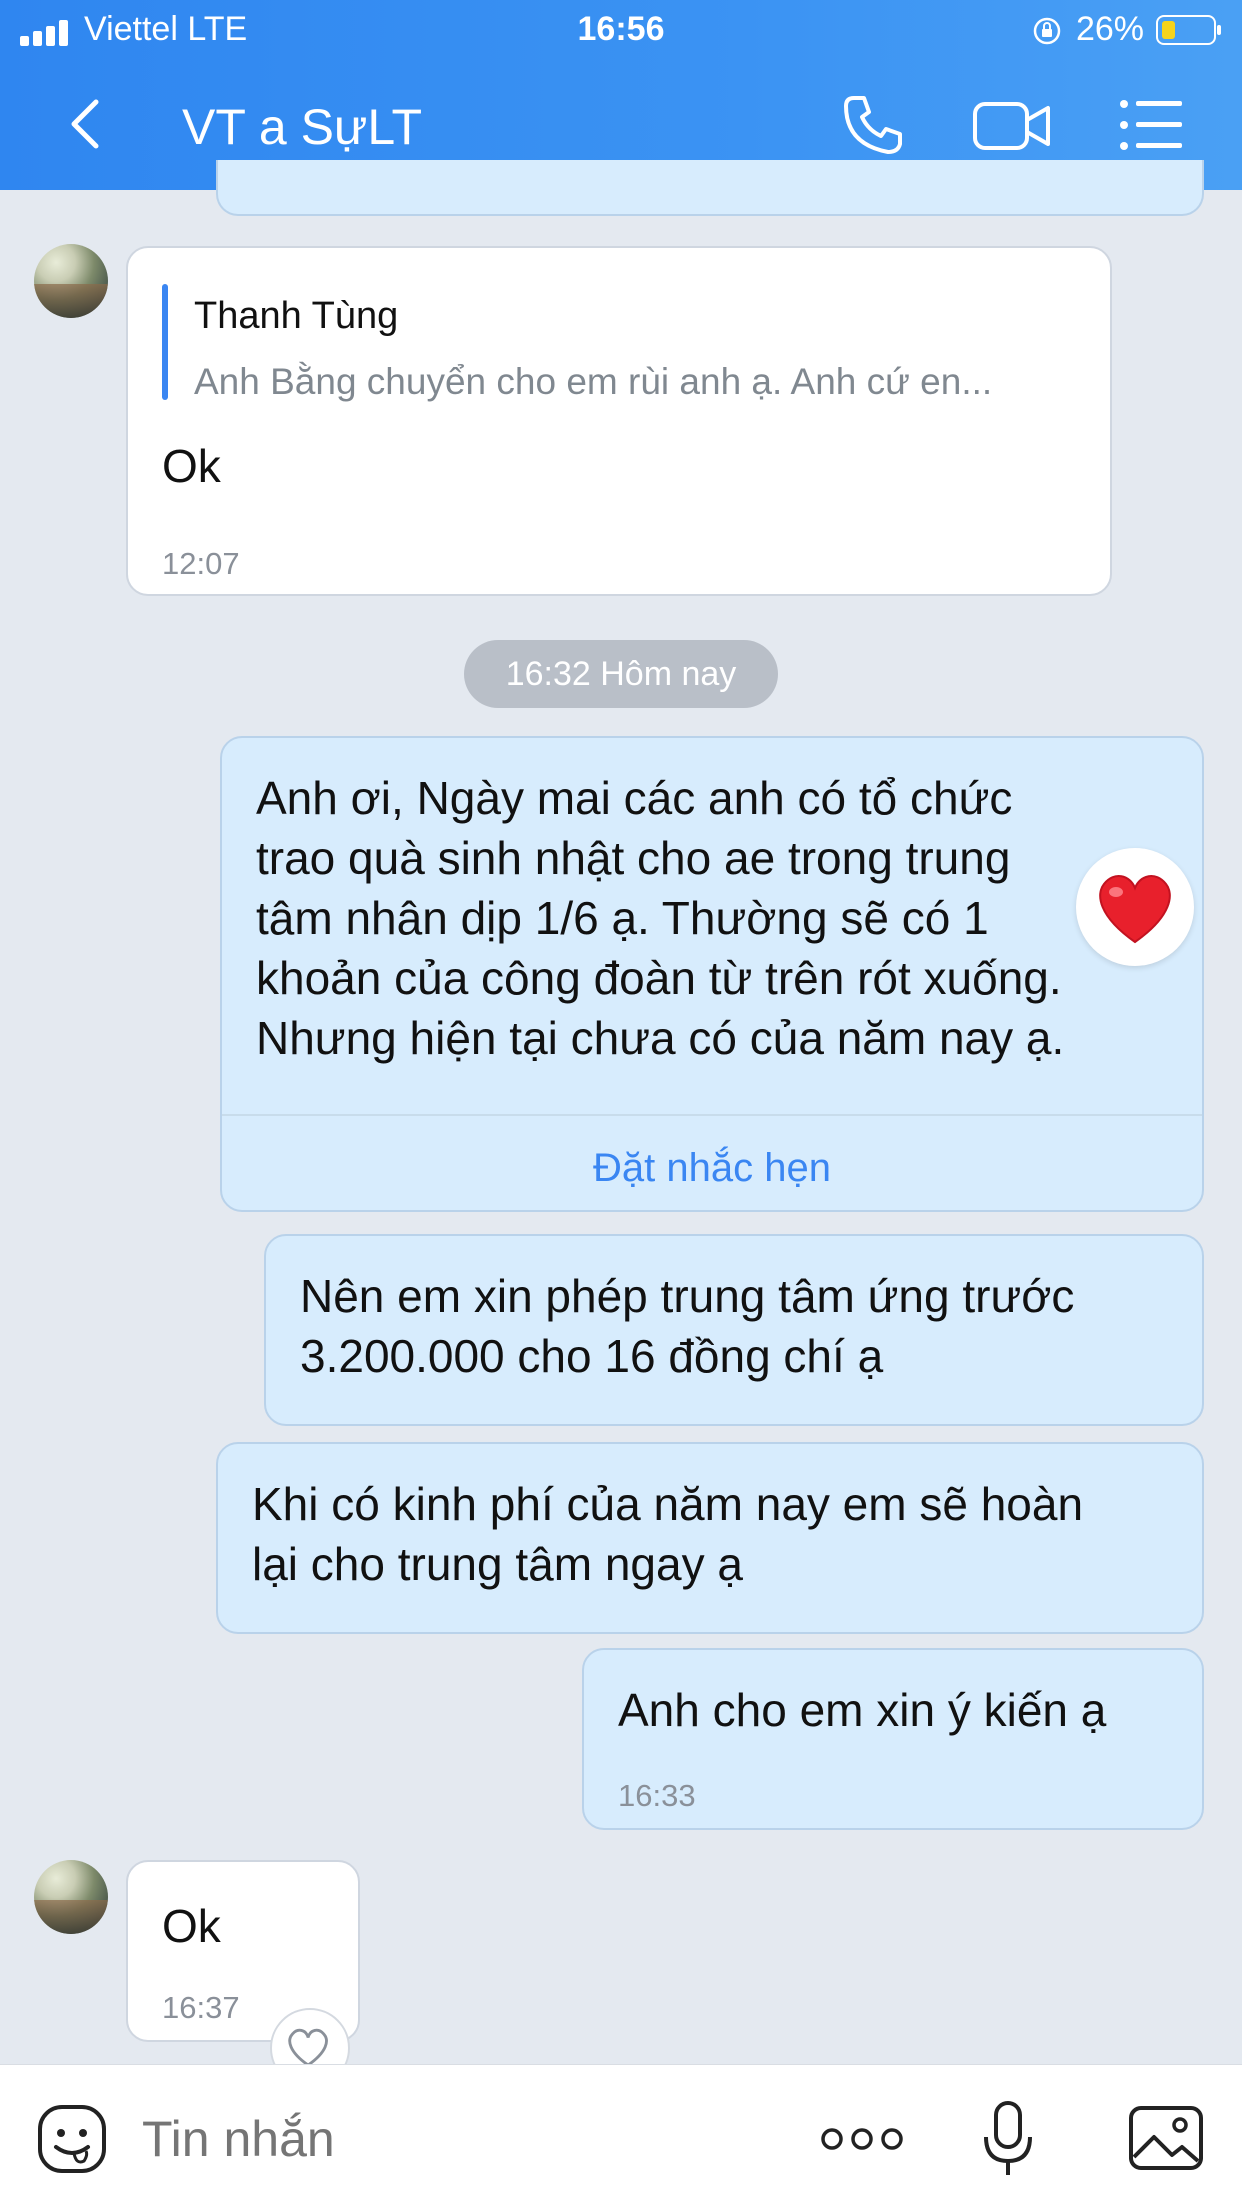 The height and width of the screenshot is (2209, 1242). What do you see at coordinates (1047, 31) in the screenshot?
I see `lock-rotation-icon` at bounding box center [1047, 31].